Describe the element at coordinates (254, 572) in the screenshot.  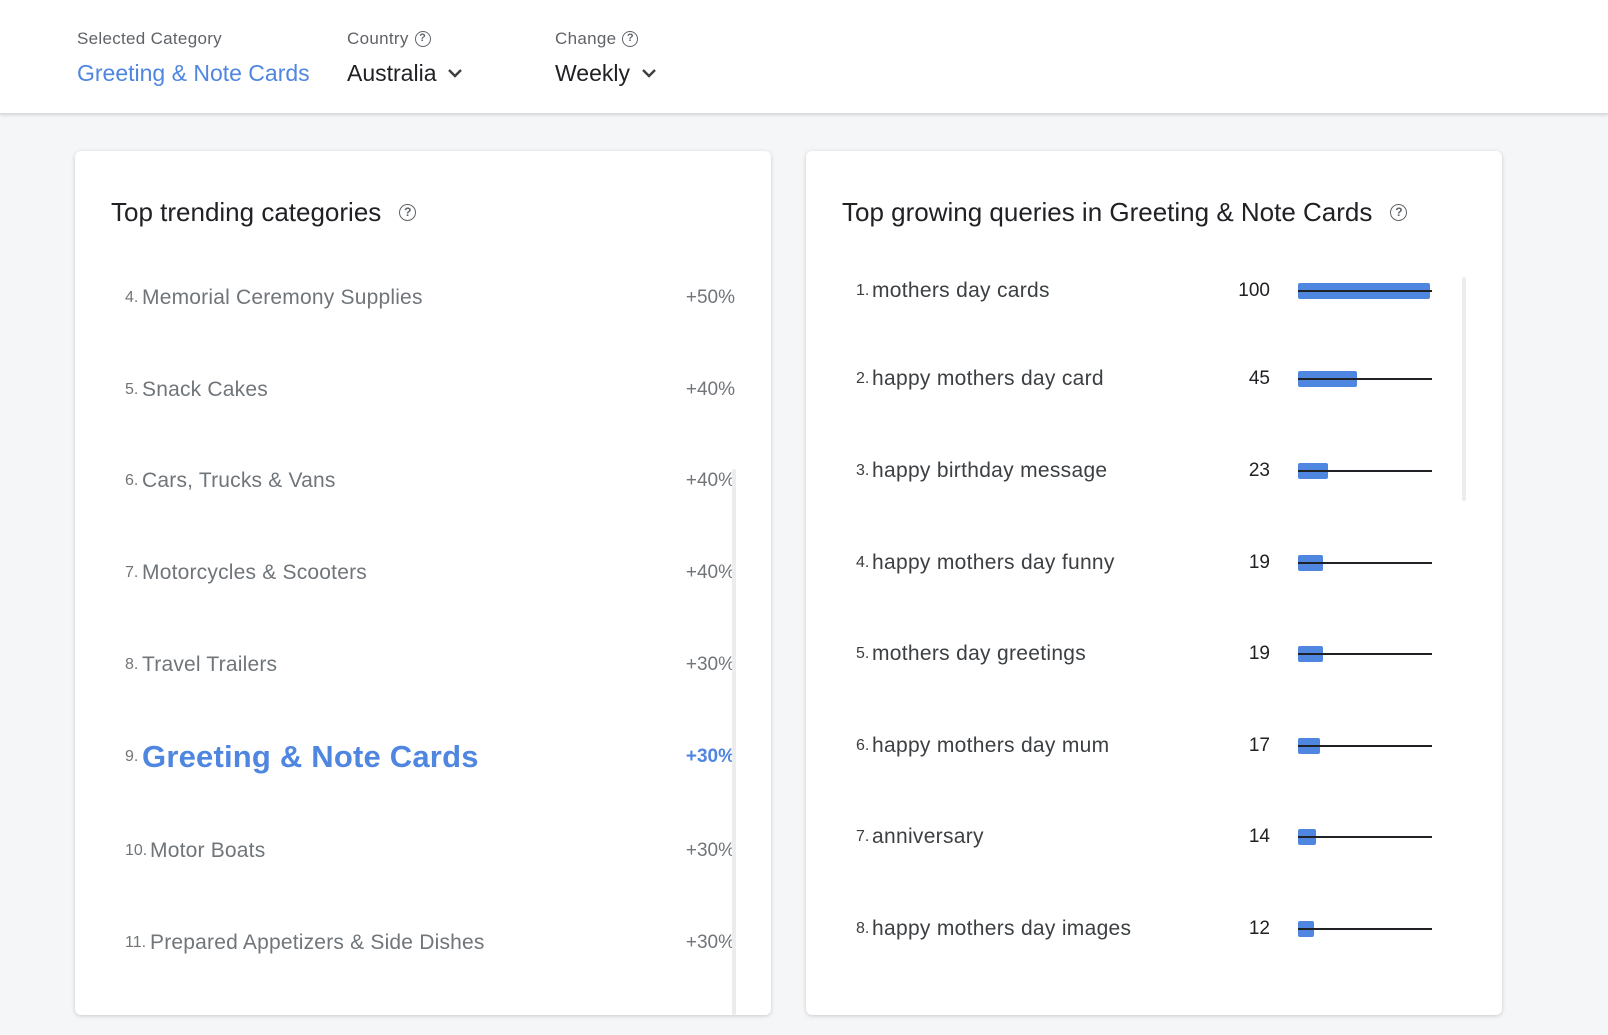
I see `category-name: Motorcycles & Scooters` at that location.